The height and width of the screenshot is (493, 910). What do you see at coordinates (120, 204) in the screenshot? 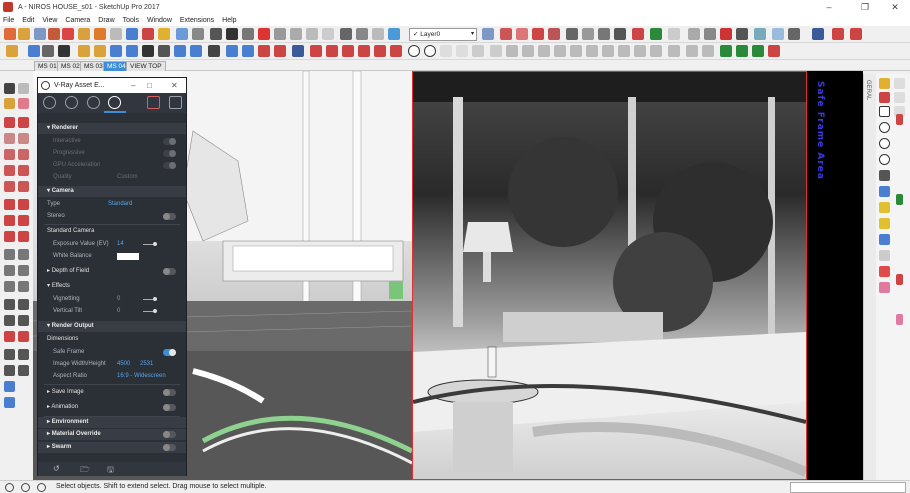
I see `camera-type-select: Standard` at bounding box center [120, 204].